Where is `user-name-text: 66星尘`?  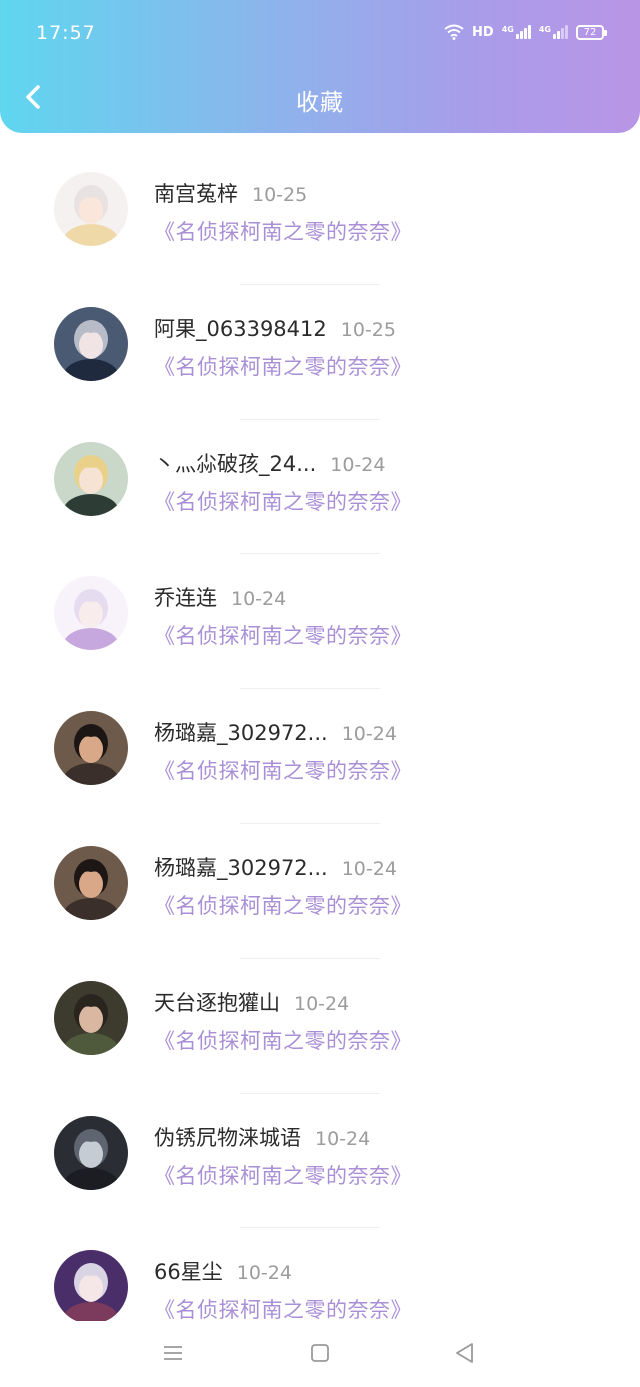 user-name-text: 66星尘 is located at coordinates (188, 1272).